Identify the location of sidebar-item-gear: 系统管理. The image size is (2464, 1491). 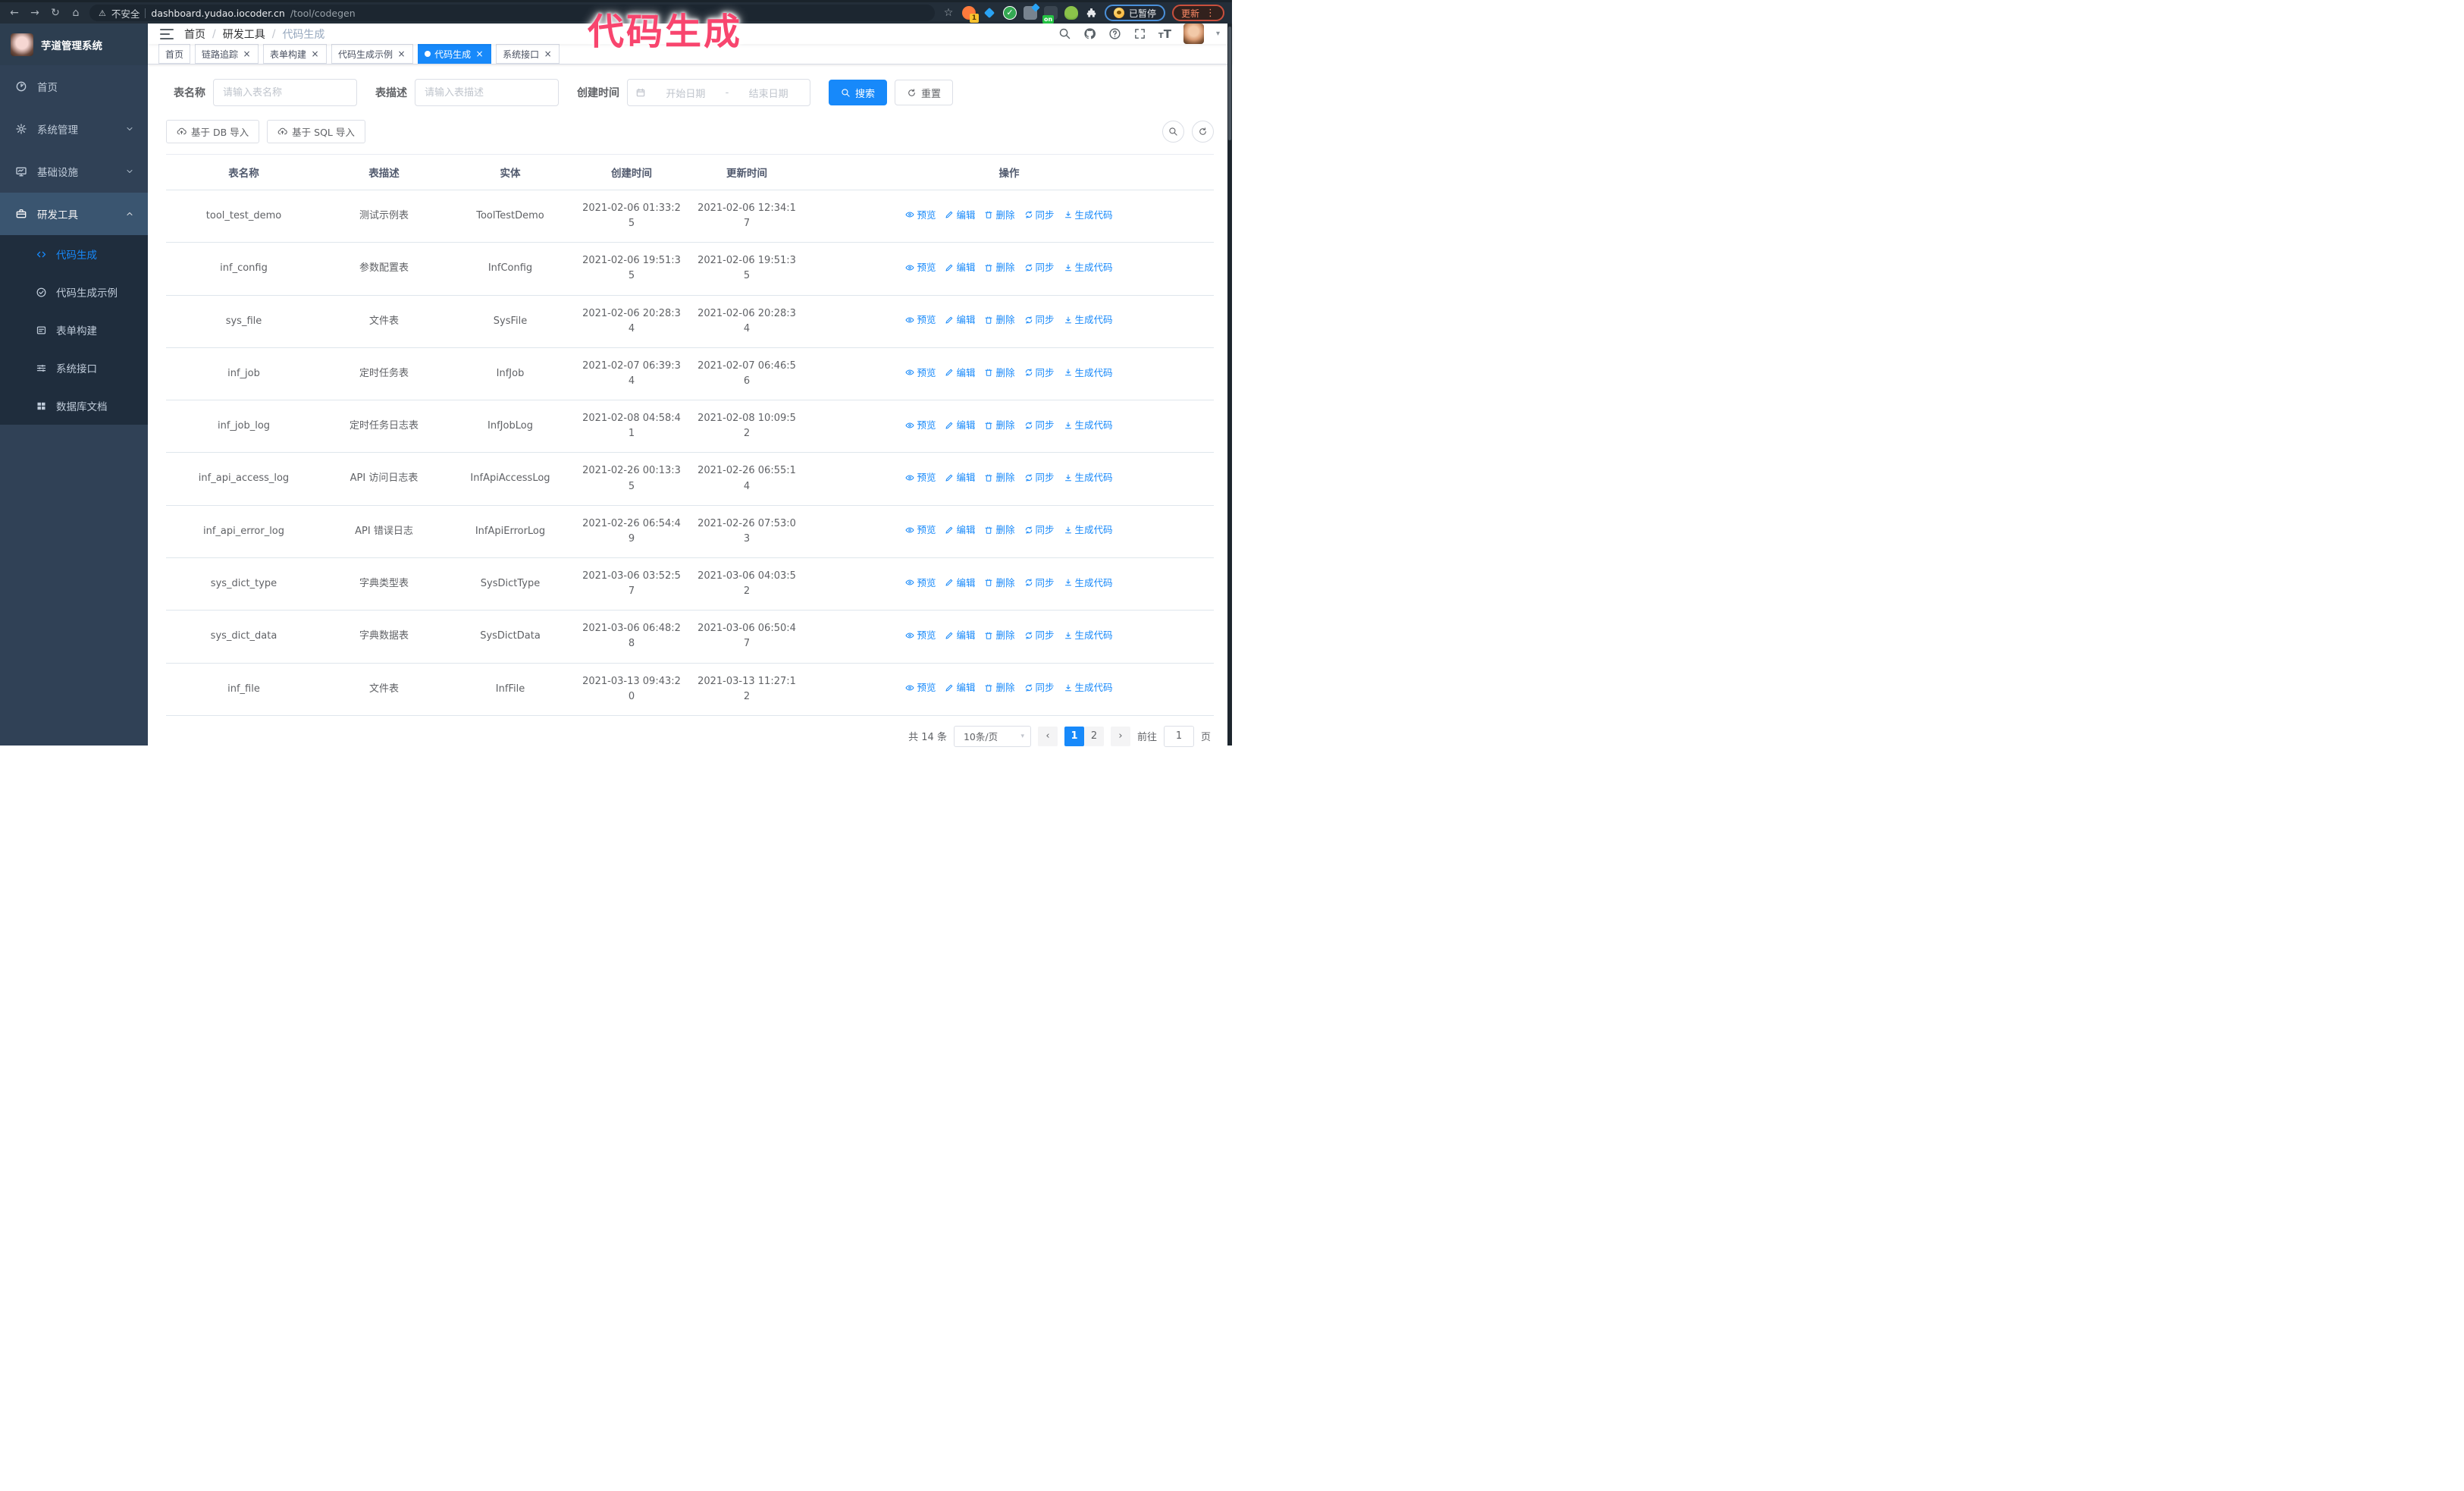
(74, 129).